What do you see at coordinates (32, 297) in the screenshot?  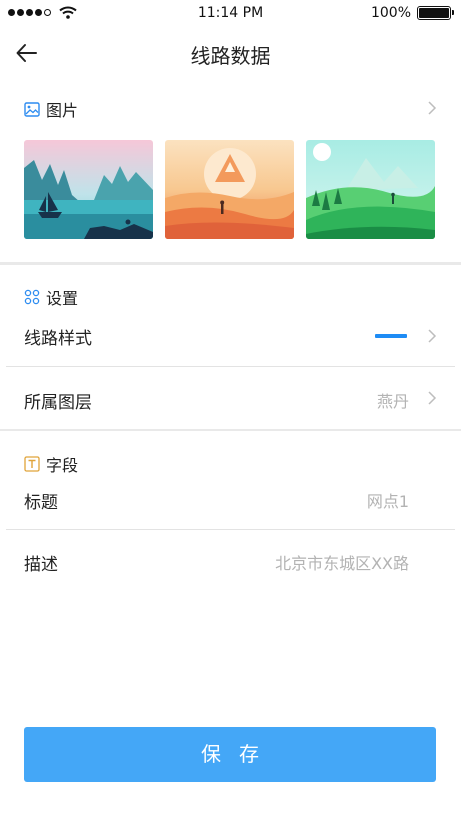 I see `command-icon` at bounding box center [32, 297].